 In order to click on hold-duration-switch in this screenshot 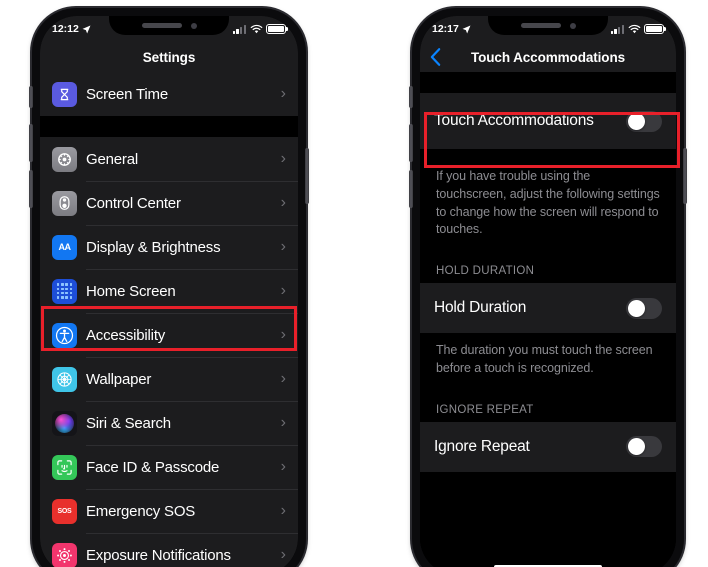, I will do `click(644, 308)`.